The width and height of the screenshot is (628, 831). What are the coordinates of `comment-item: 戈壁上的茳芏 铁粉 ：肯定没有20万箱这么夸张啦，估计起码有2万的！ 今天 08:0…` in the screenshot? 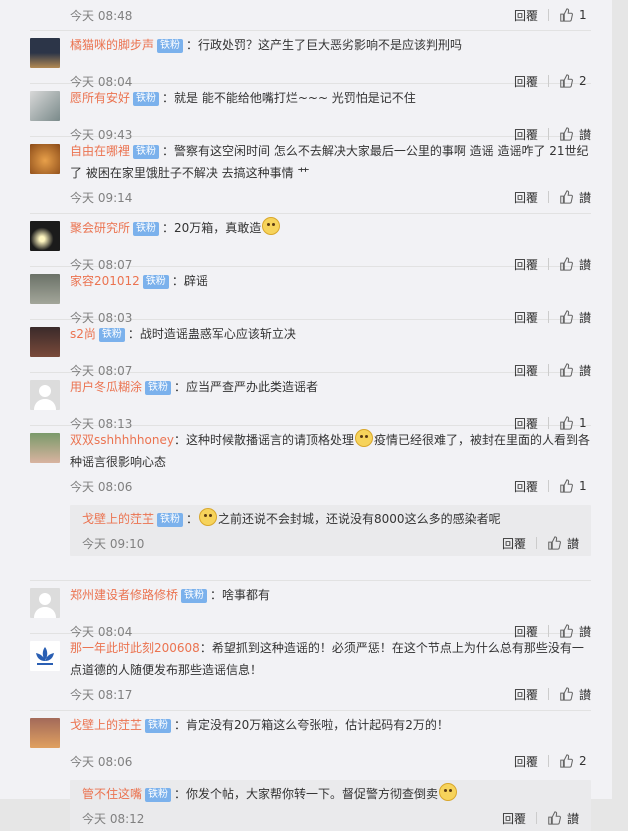 It's located at (310, 771).